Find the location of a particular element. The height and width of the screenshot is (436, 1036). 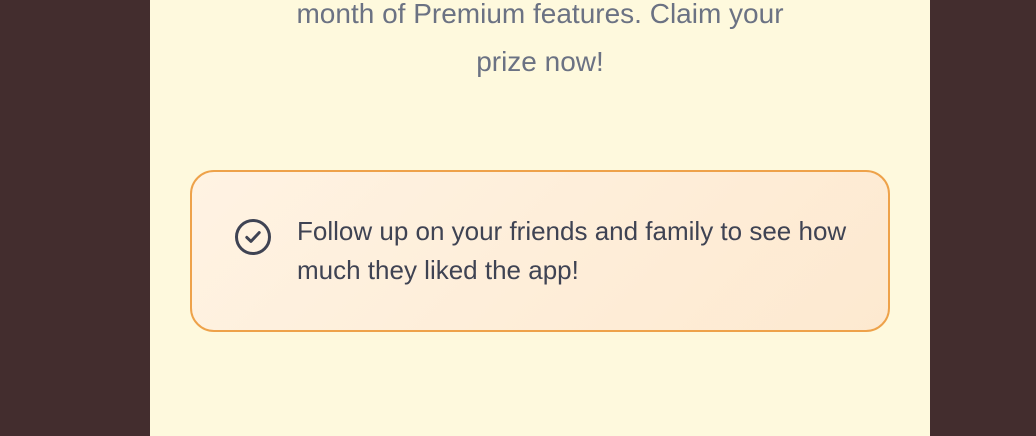

check-circle-icon is located at coordinates (253, 237).